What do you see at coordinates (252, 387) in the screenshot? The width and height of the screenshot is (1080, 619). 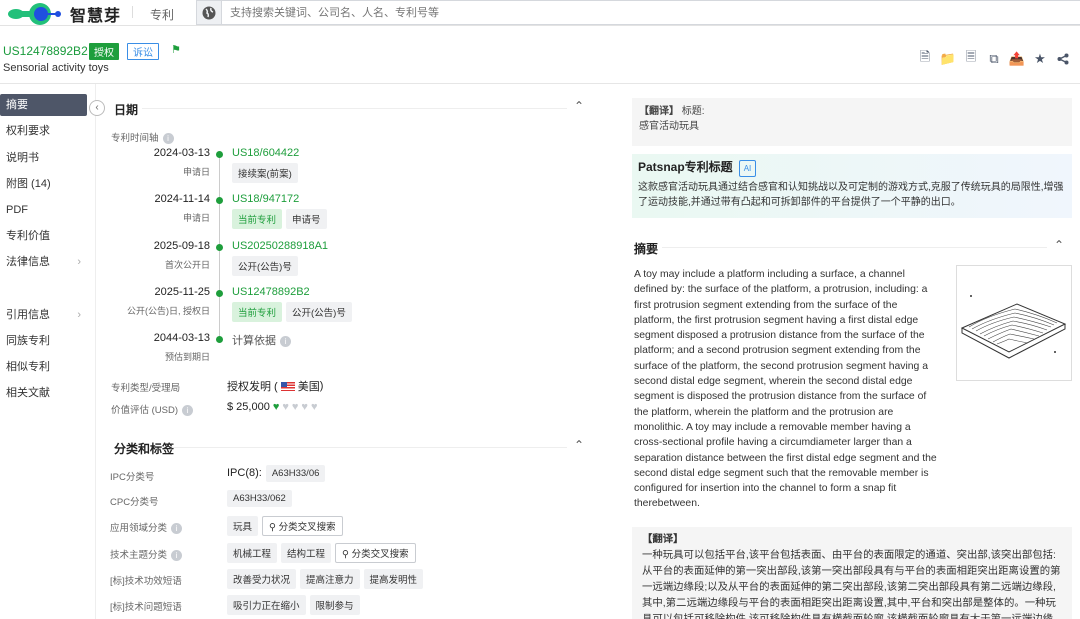 I see `patent-type-text: 授权发明 (` at bounding box center [252, 387].